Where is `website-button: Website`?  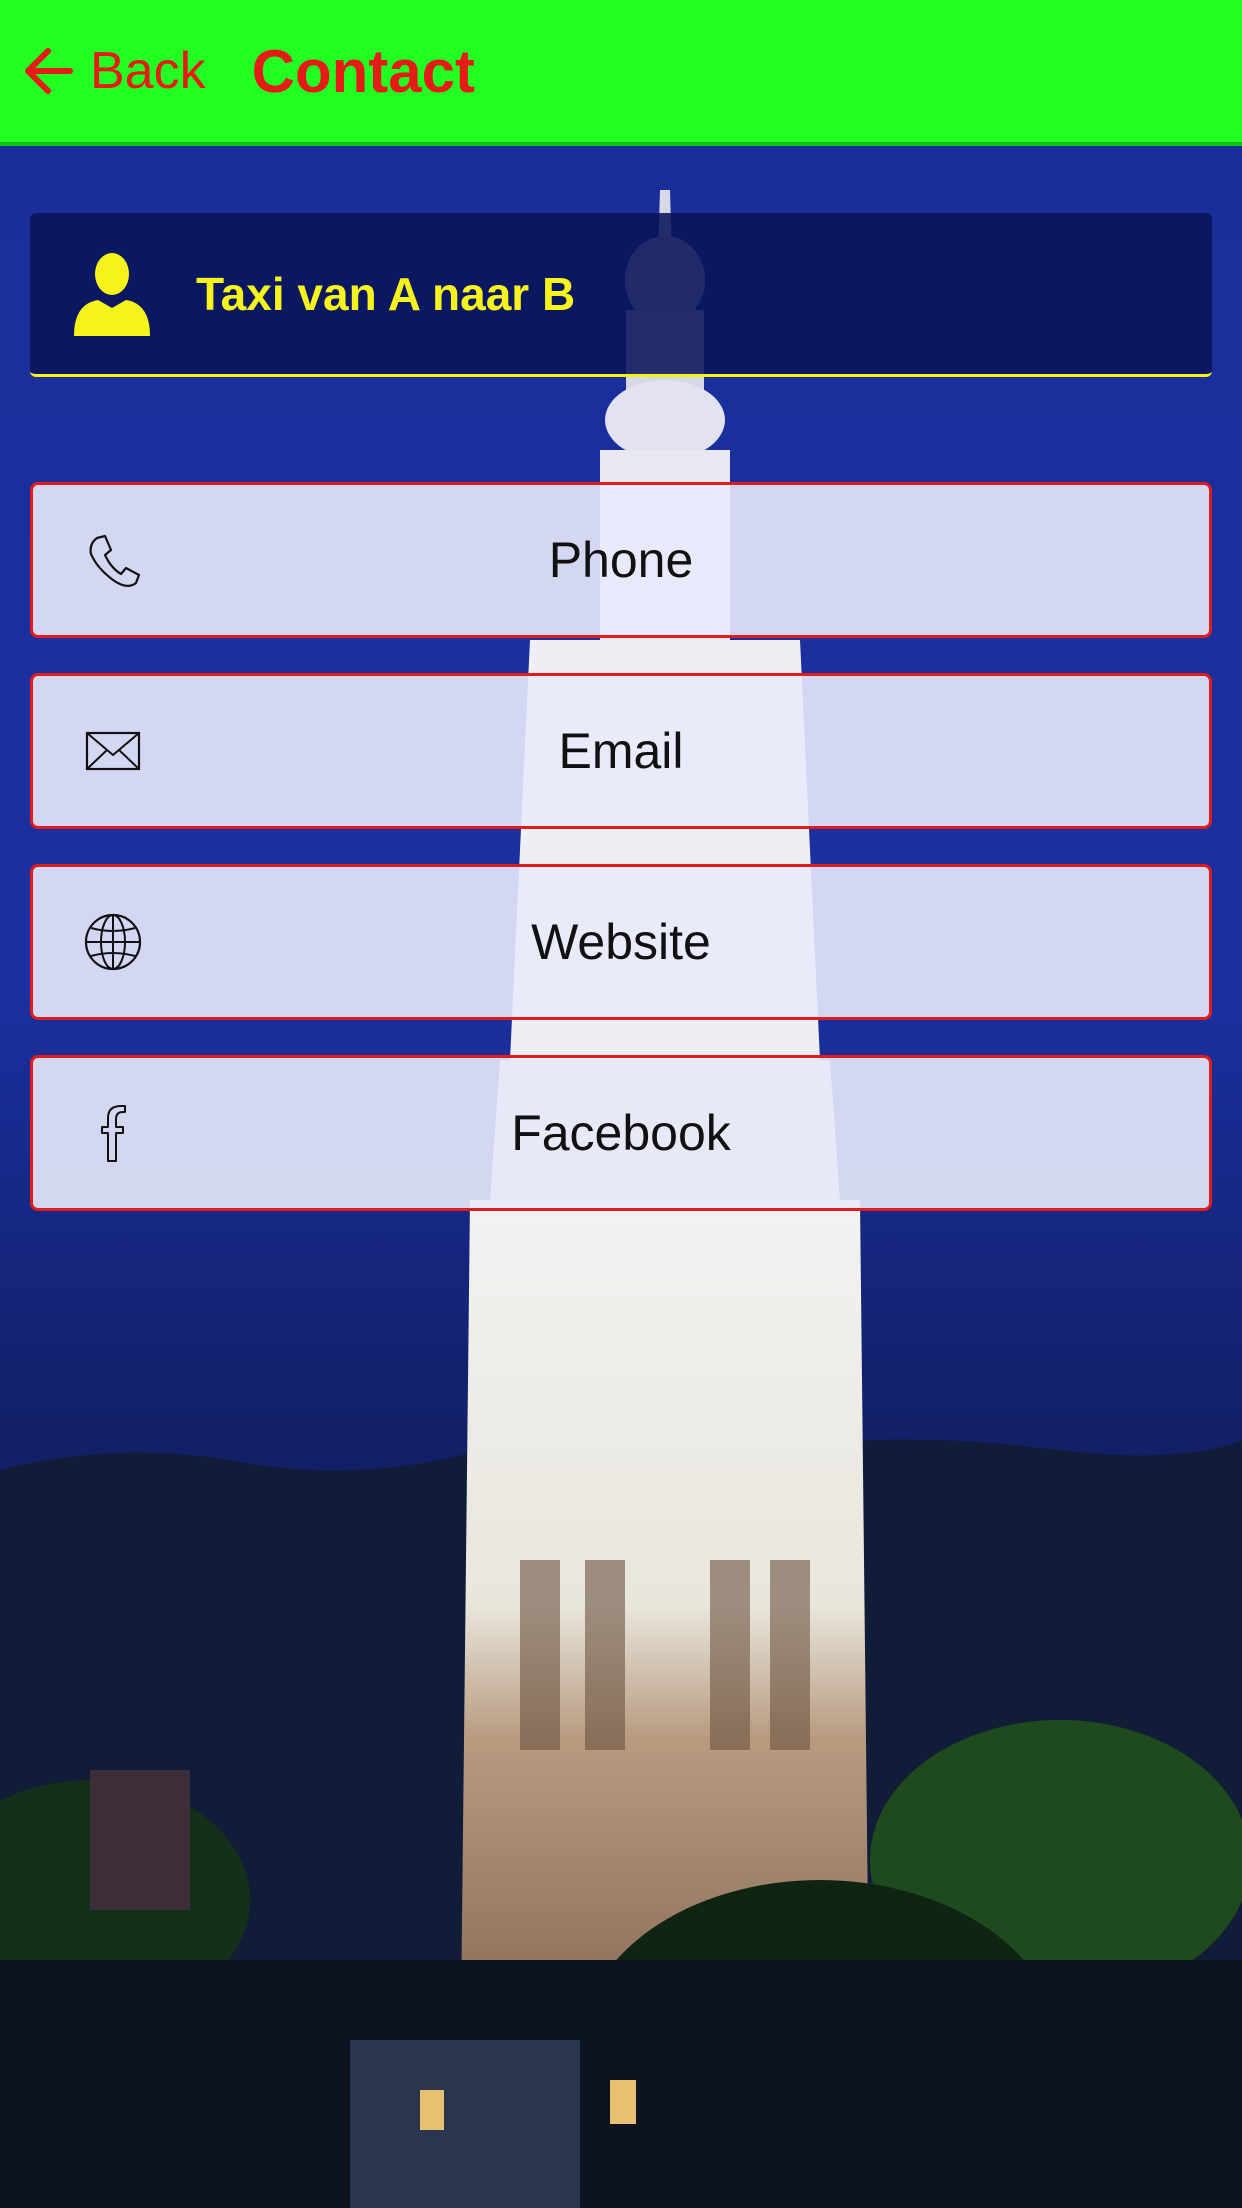
website-button: Website is located at coordinates (621, 942).